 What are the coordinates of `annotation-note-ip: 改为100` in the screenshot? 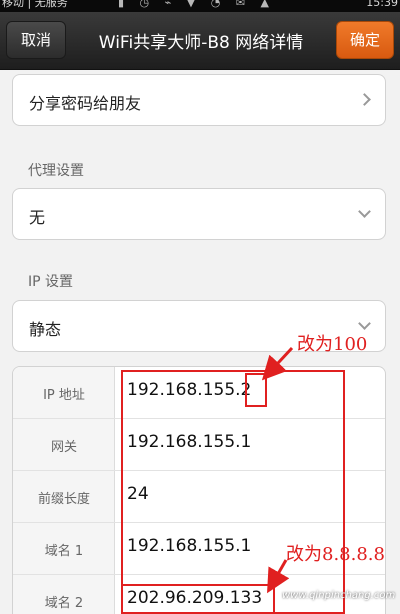 It's located at (332, 344).